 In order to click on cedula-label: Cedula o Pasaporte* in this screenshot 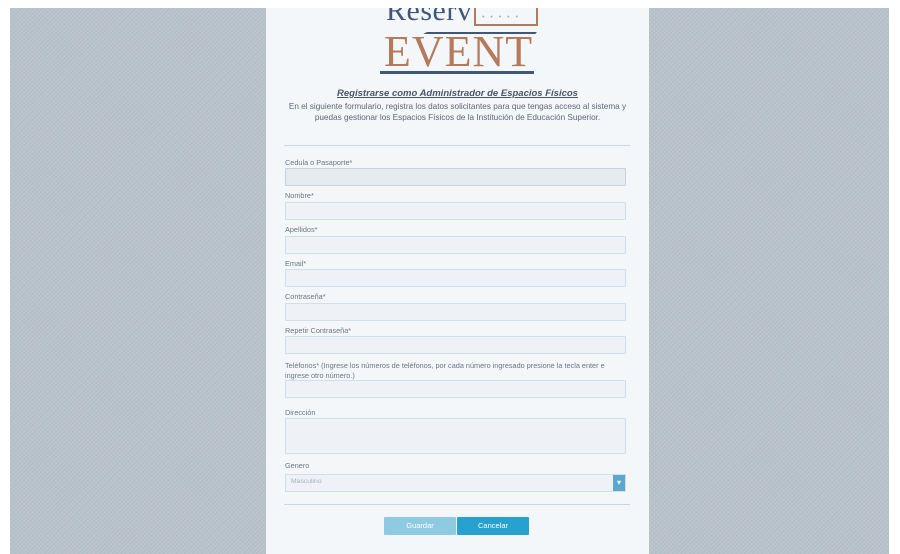, I will do `click(319, 162)`.